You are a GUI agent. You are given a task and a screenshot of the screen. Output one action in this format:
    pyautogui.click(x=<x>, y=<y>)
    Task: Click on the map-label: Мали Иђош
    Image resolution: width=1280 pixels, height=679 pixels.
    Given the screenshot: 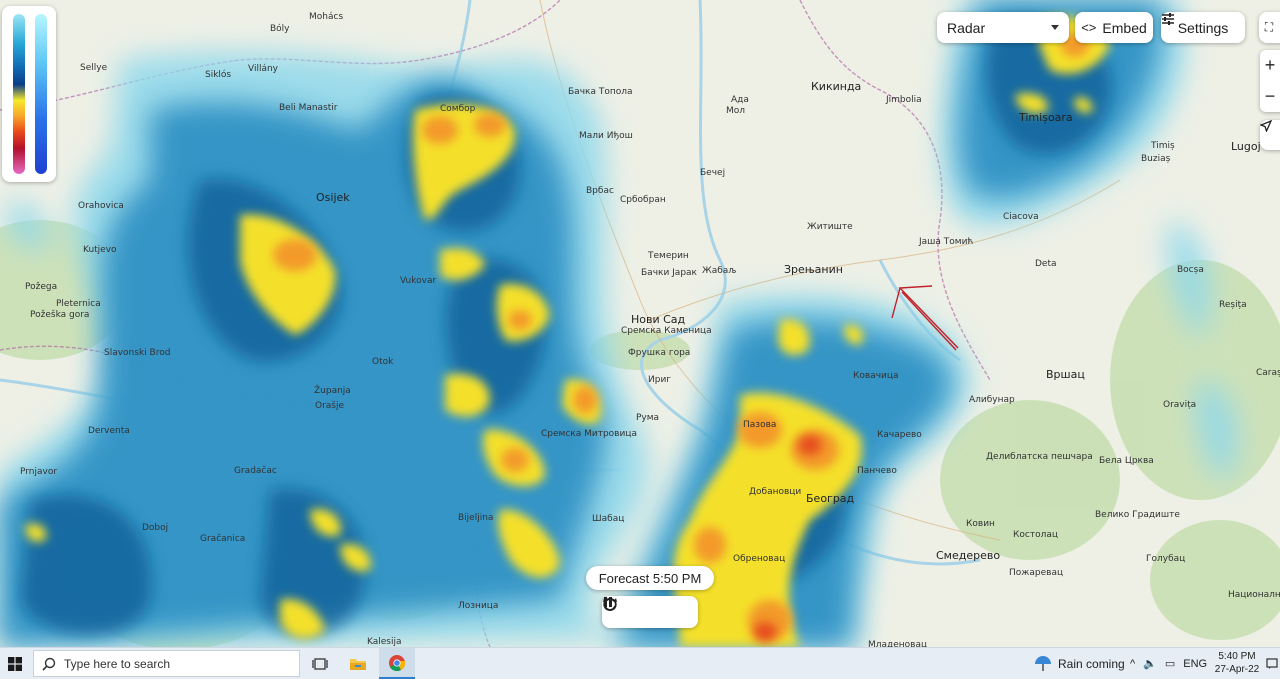 What is the action you would take?
    pyautogui.click(x=606, y=136)
    